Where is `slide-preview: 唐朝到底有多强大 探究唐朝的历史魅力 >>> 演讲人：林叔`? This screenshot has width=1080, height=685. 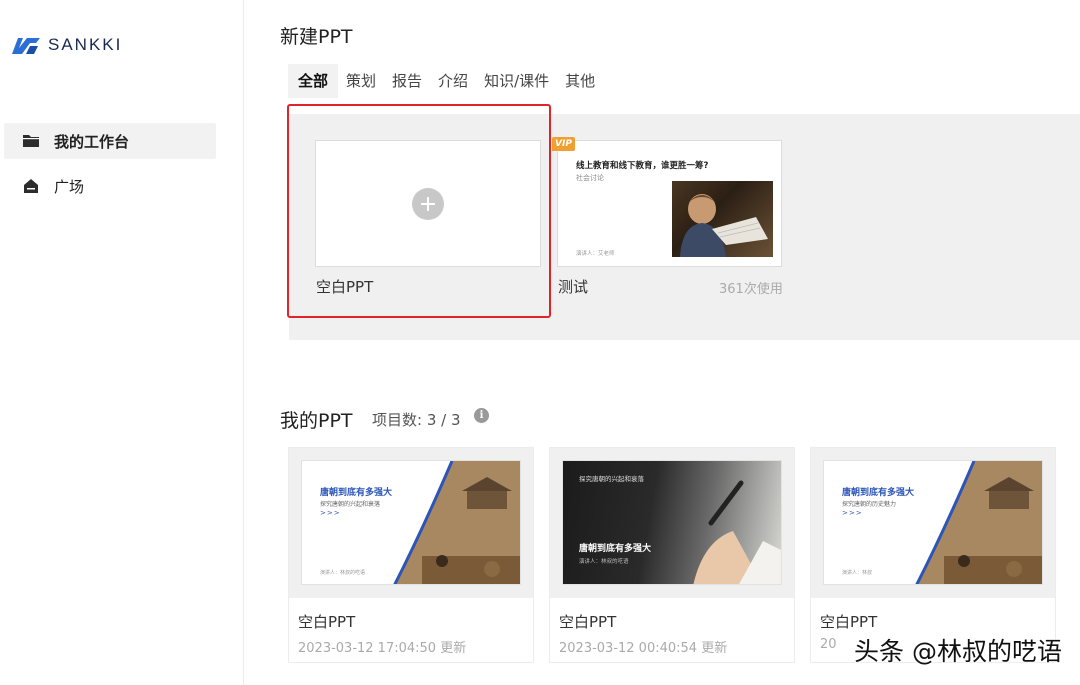 slide-preview: 唐朝到底有多强大 探究唐朝的历史魅力 >>> 演讲人：林叔 is located at coordinates (933, 522).